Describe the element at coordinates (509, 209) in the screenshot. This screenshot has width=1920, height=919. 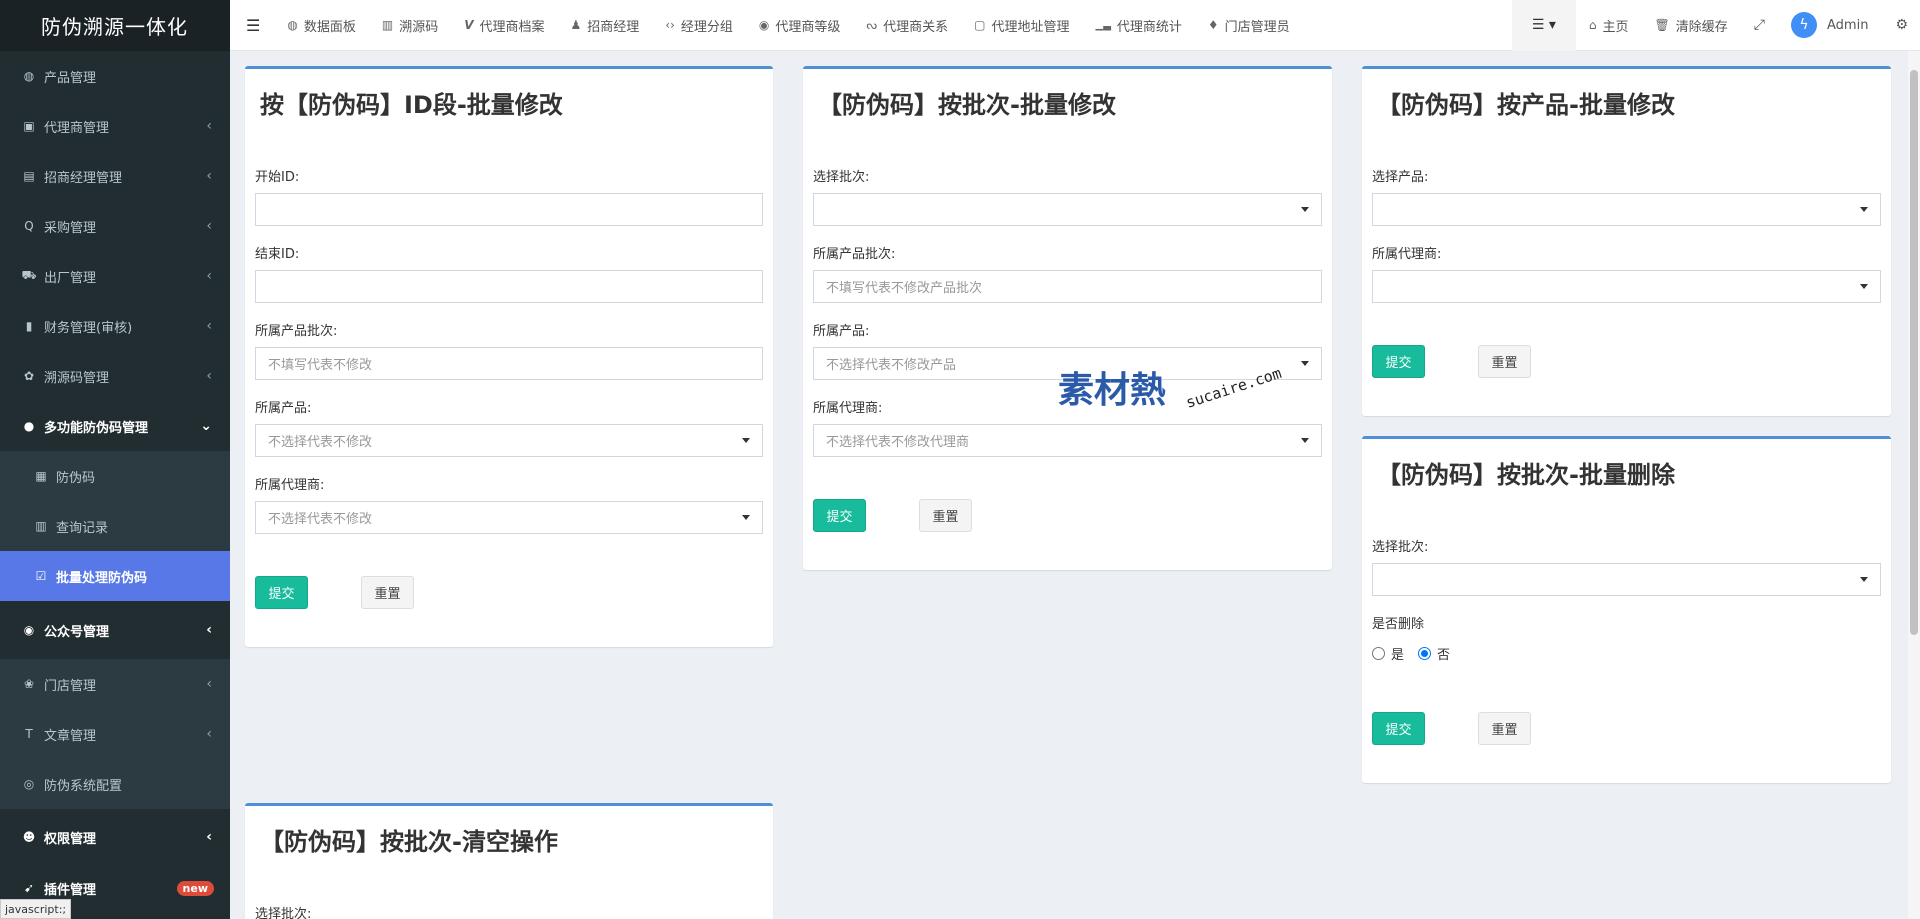
I see `start-id-input` at that location.